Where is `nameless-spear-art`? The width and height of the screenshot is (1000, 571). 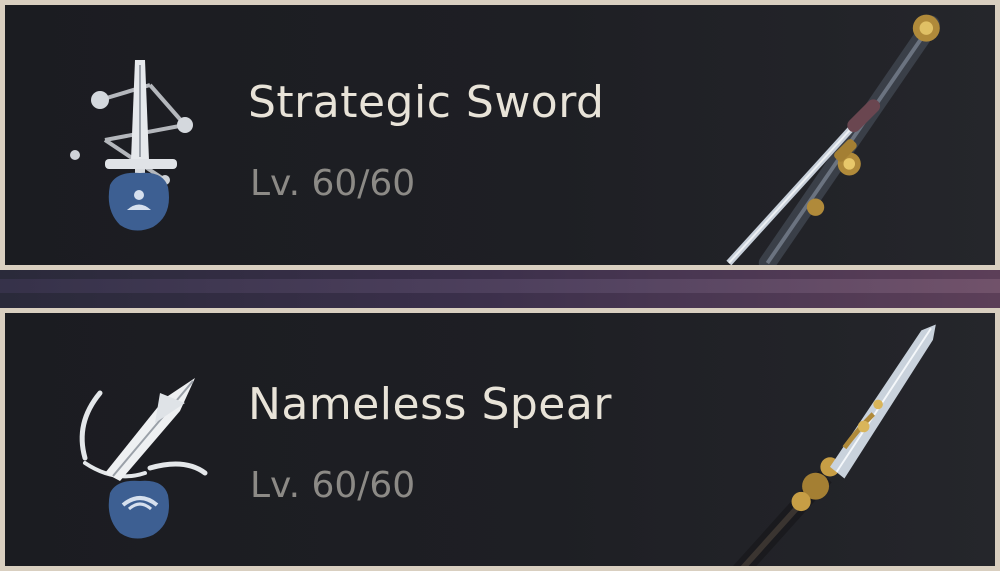 nameless-spear-art is located at coordinates (834, 445).